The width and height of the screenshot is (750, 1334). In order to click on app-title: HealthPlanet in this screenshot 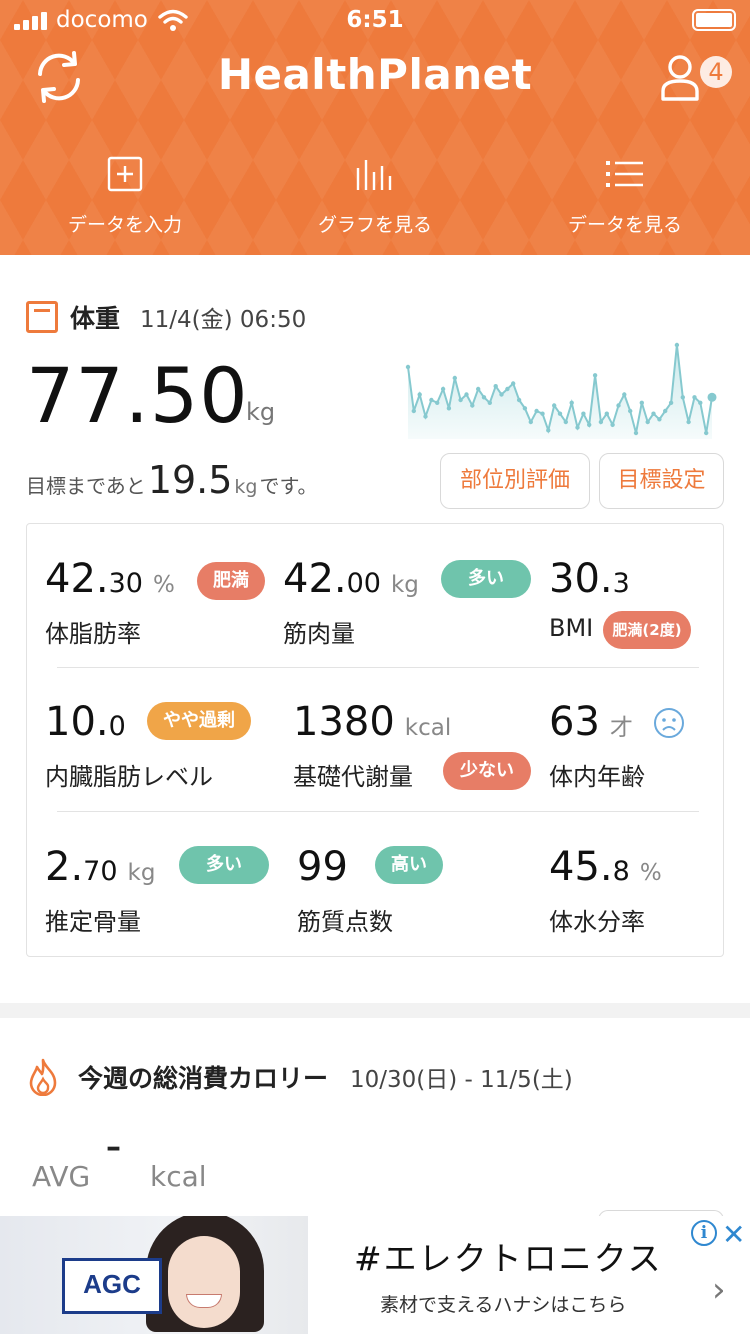, I will do `click(375, 74)`.